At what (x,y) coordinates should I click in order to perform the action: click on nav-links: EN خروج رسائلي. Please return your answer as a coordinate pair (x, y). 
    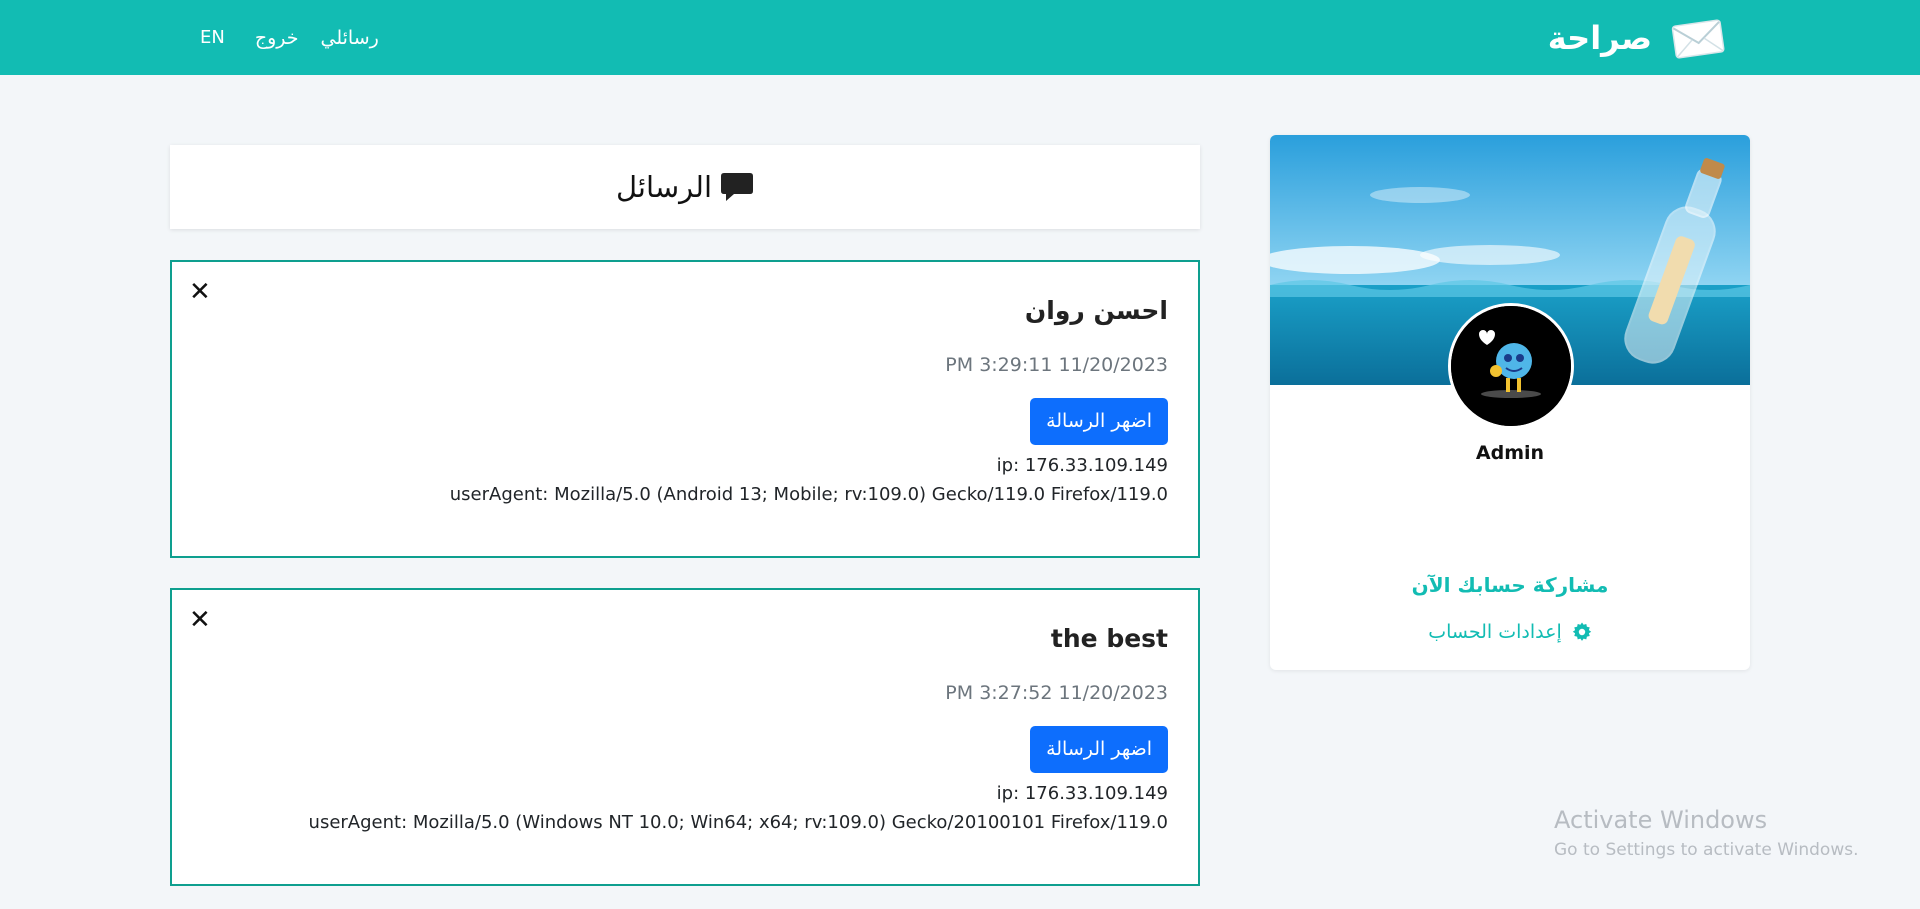
    Looking at the image, I should click on (289, 37).